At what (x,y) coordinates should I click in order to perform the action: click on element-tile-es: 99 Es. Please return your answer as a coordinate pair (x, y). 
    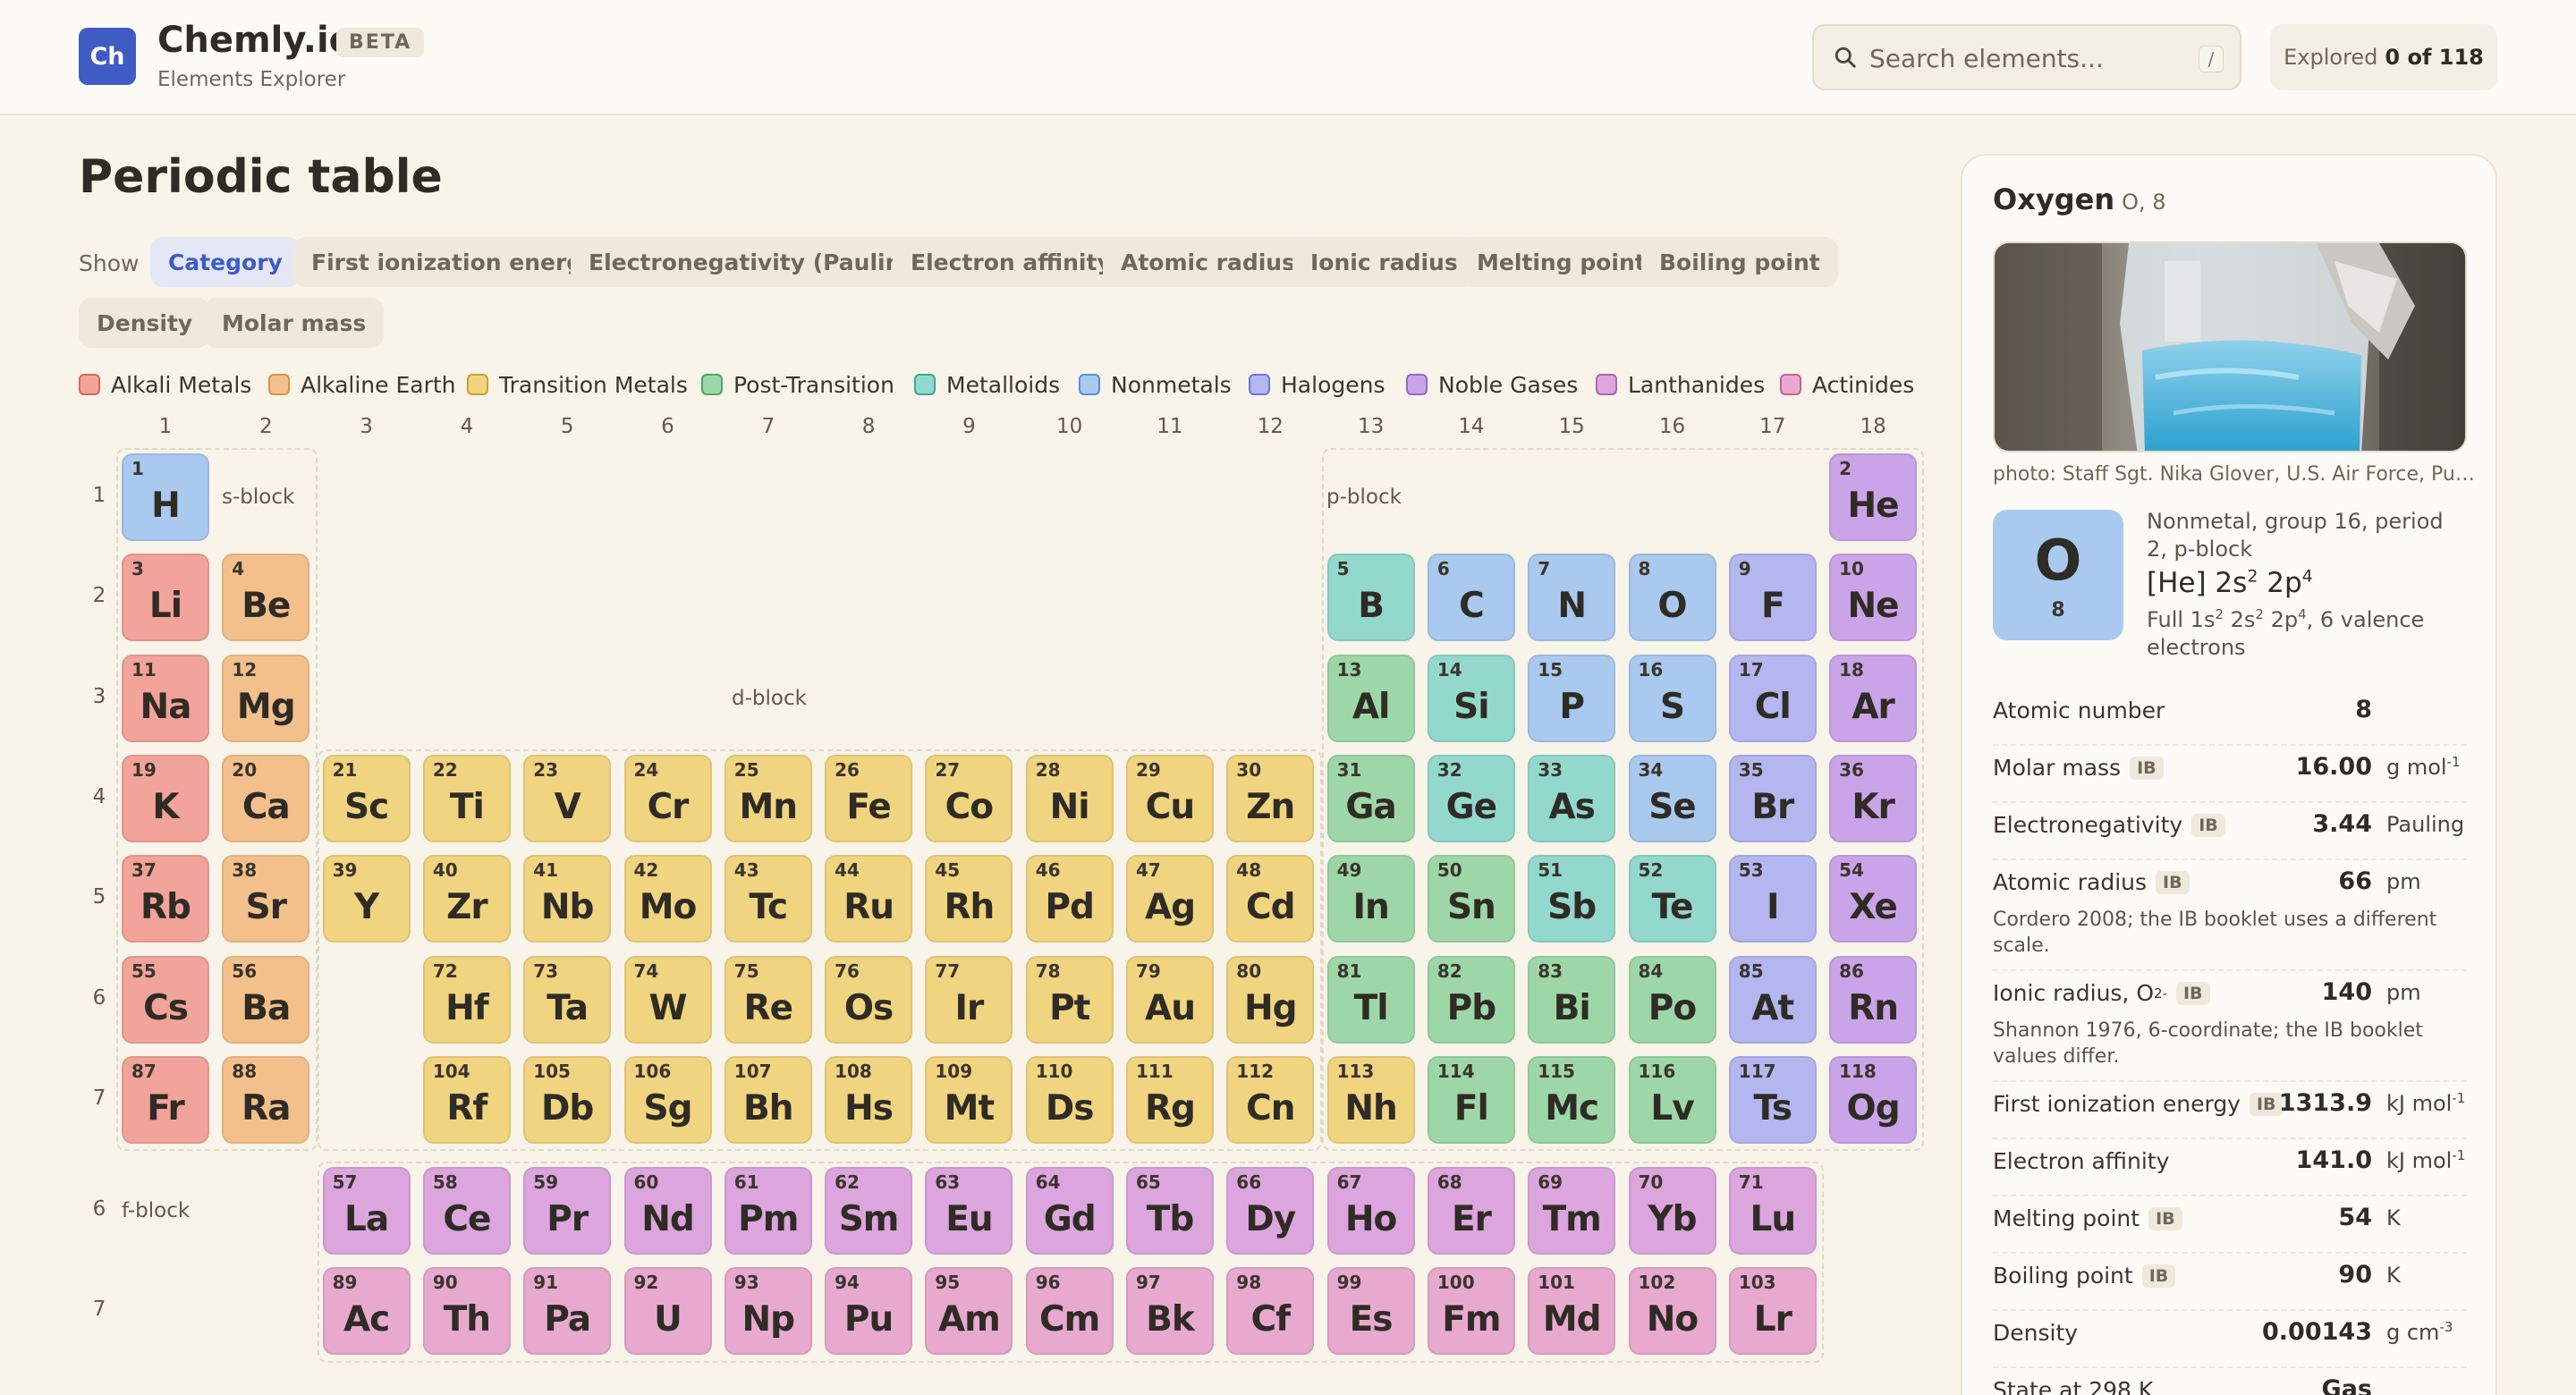
    Looking at the image, I should click on (1370, 1311).